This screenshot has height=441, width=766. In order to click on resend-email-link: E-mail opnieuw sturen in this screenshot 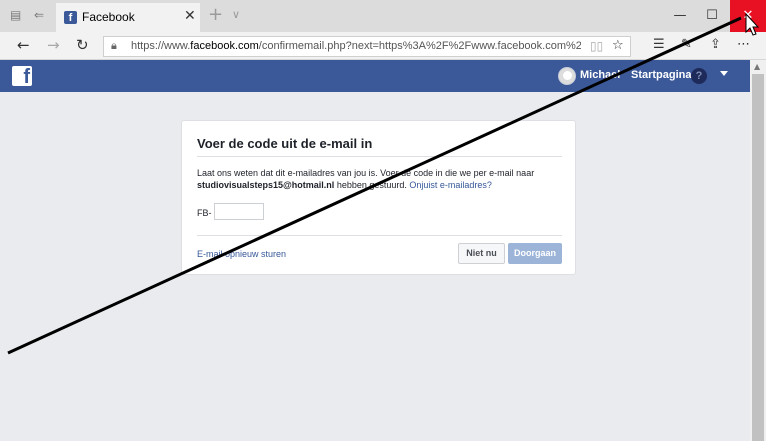, I will do `click(241, 254)`.